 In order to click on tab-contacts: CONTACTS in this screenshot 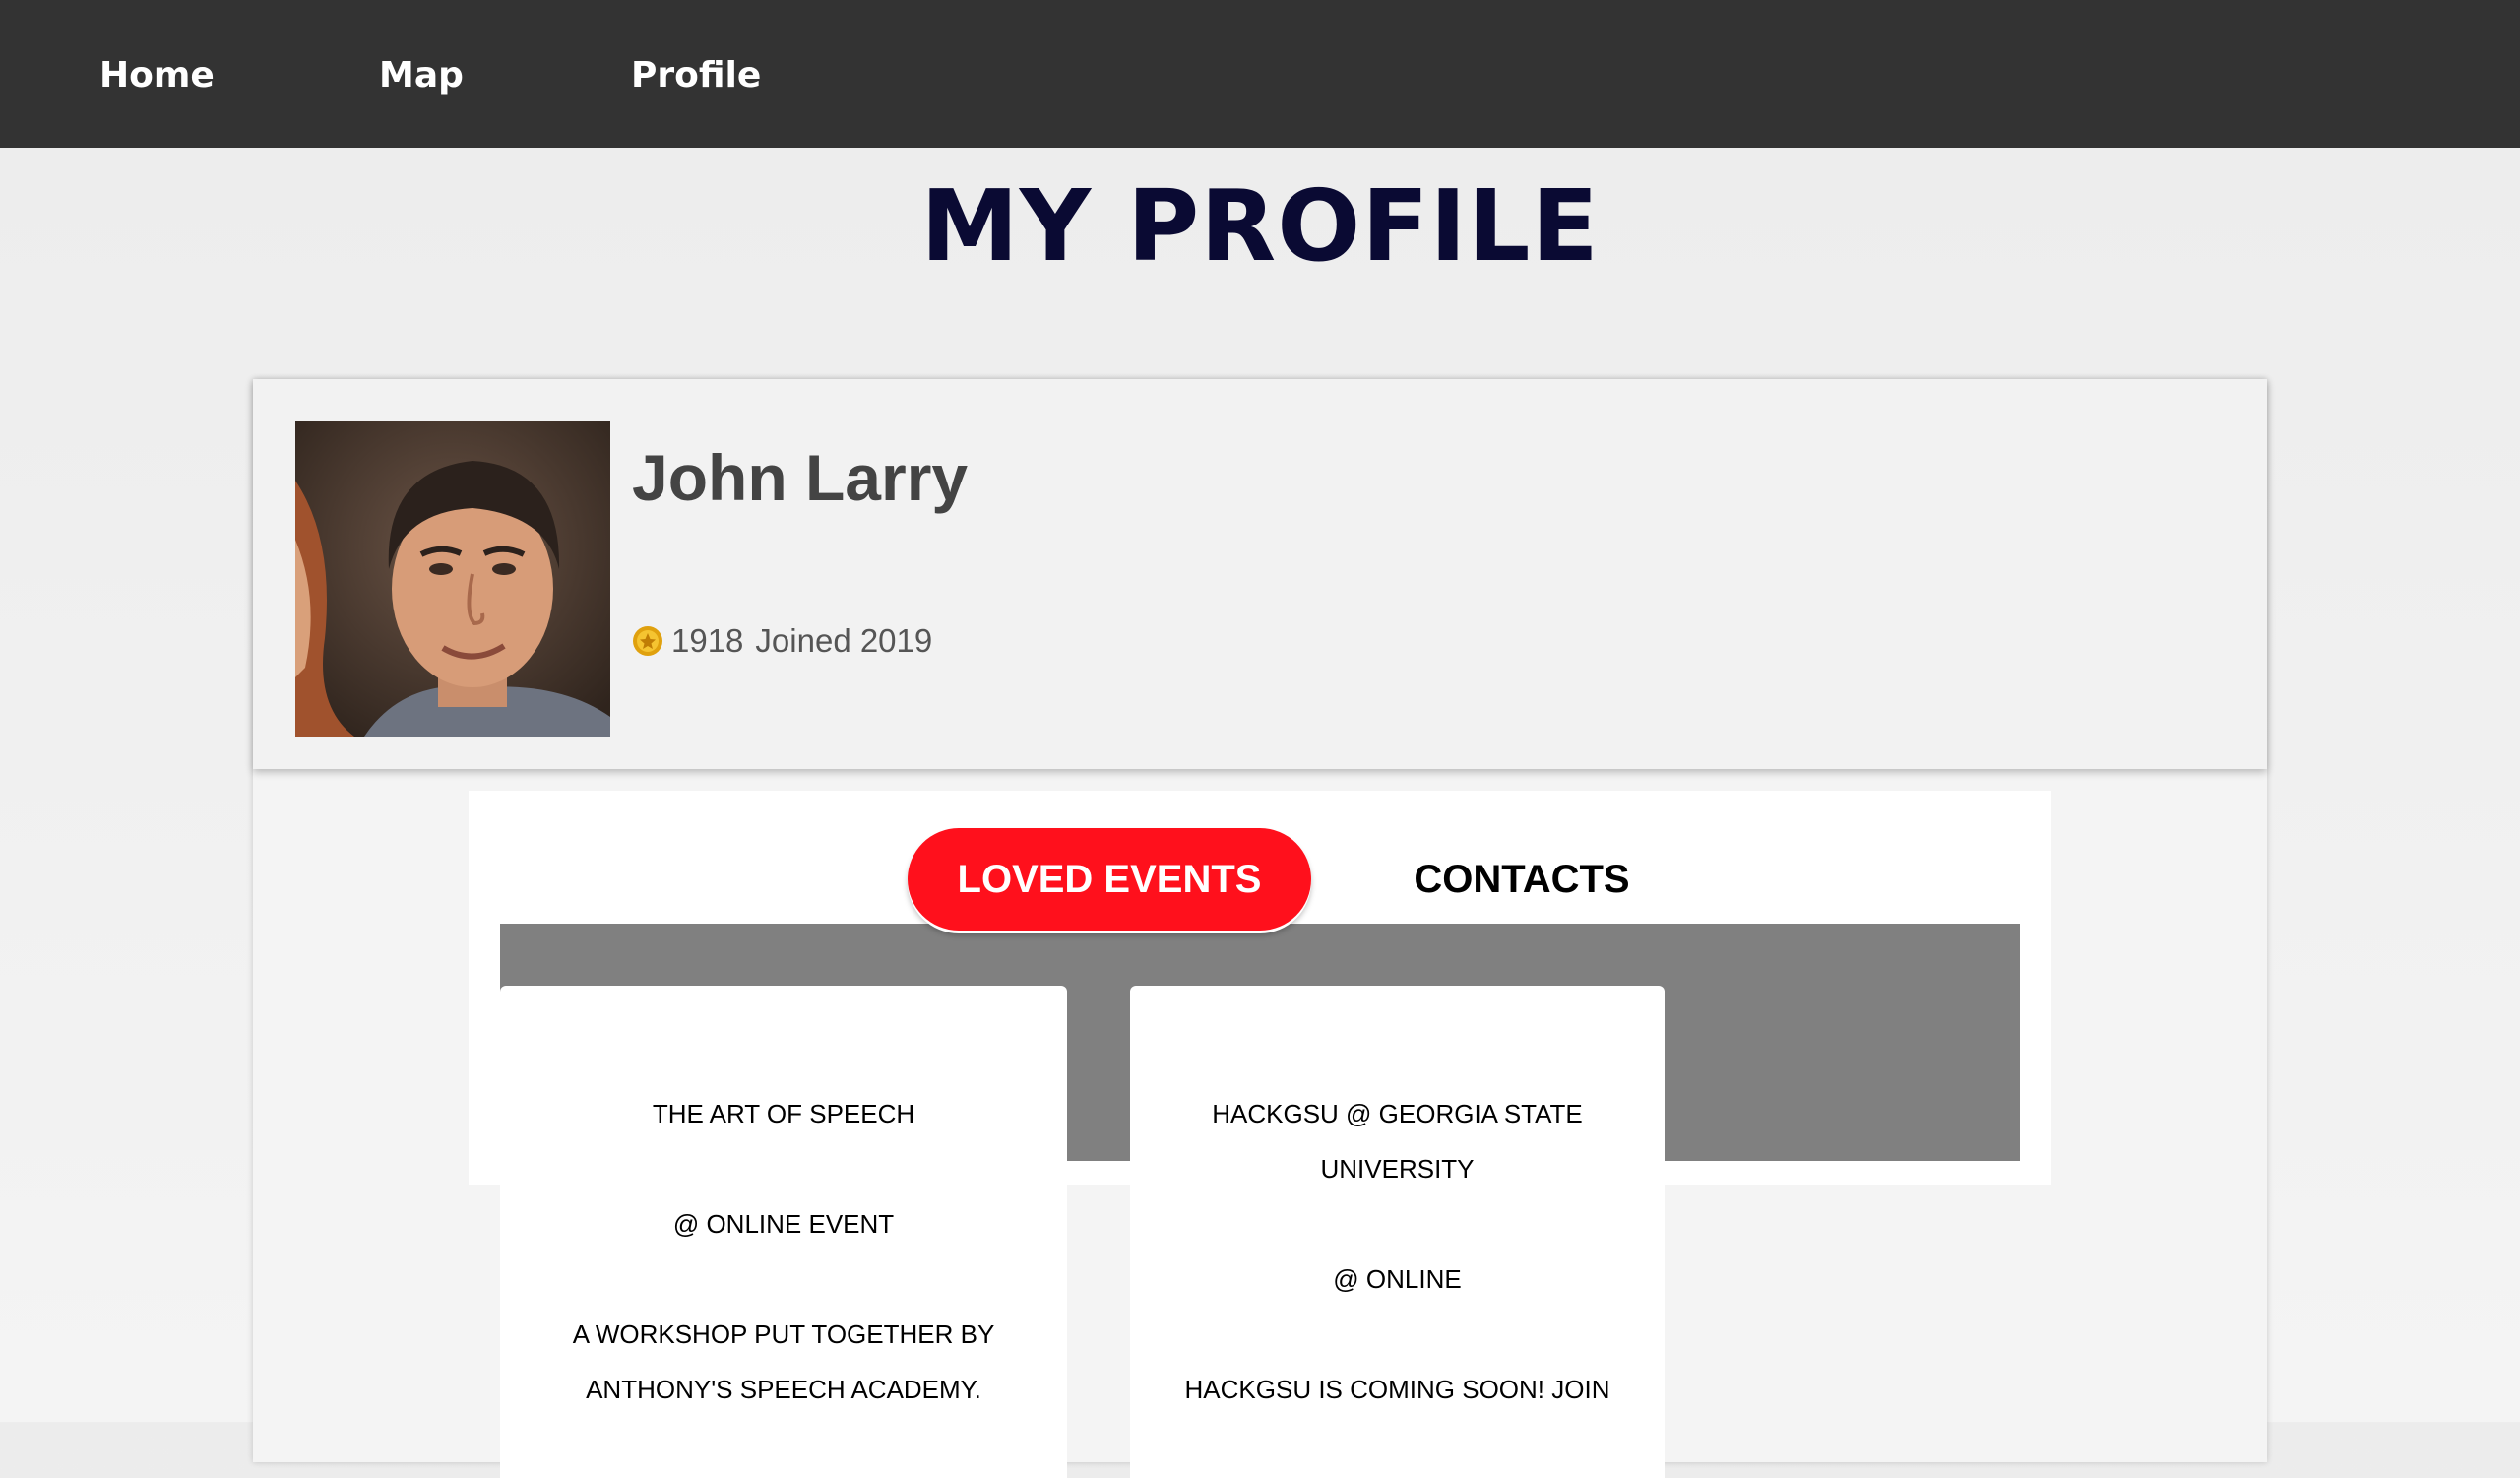, I will do `click(1522, 879)`.